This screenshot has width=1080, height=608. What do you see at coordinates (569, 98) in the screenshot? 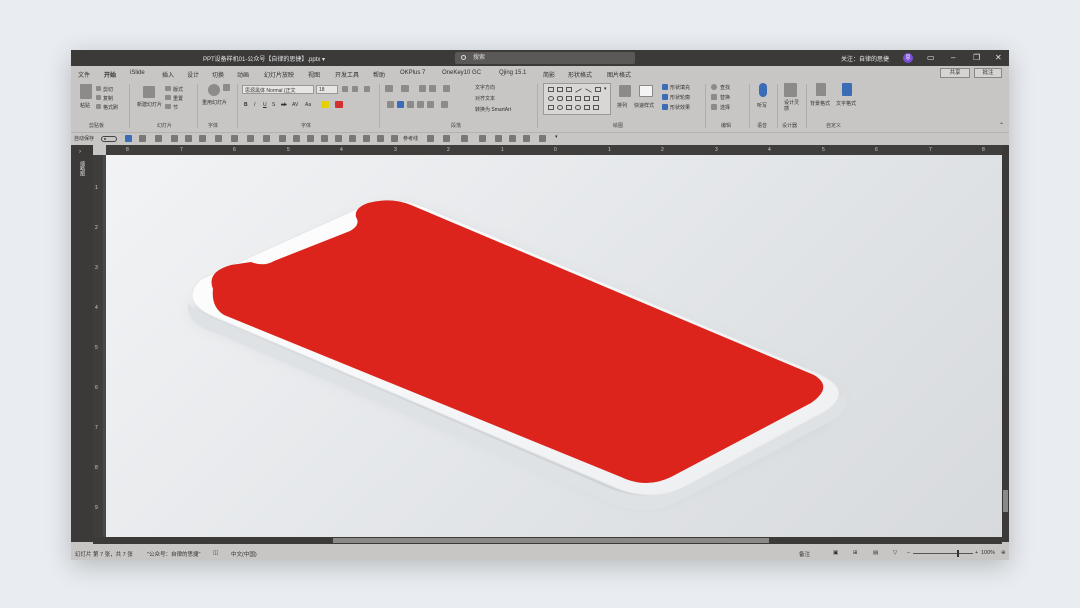
I see `triangle-shape-icon` at bounding box center [569, 98].